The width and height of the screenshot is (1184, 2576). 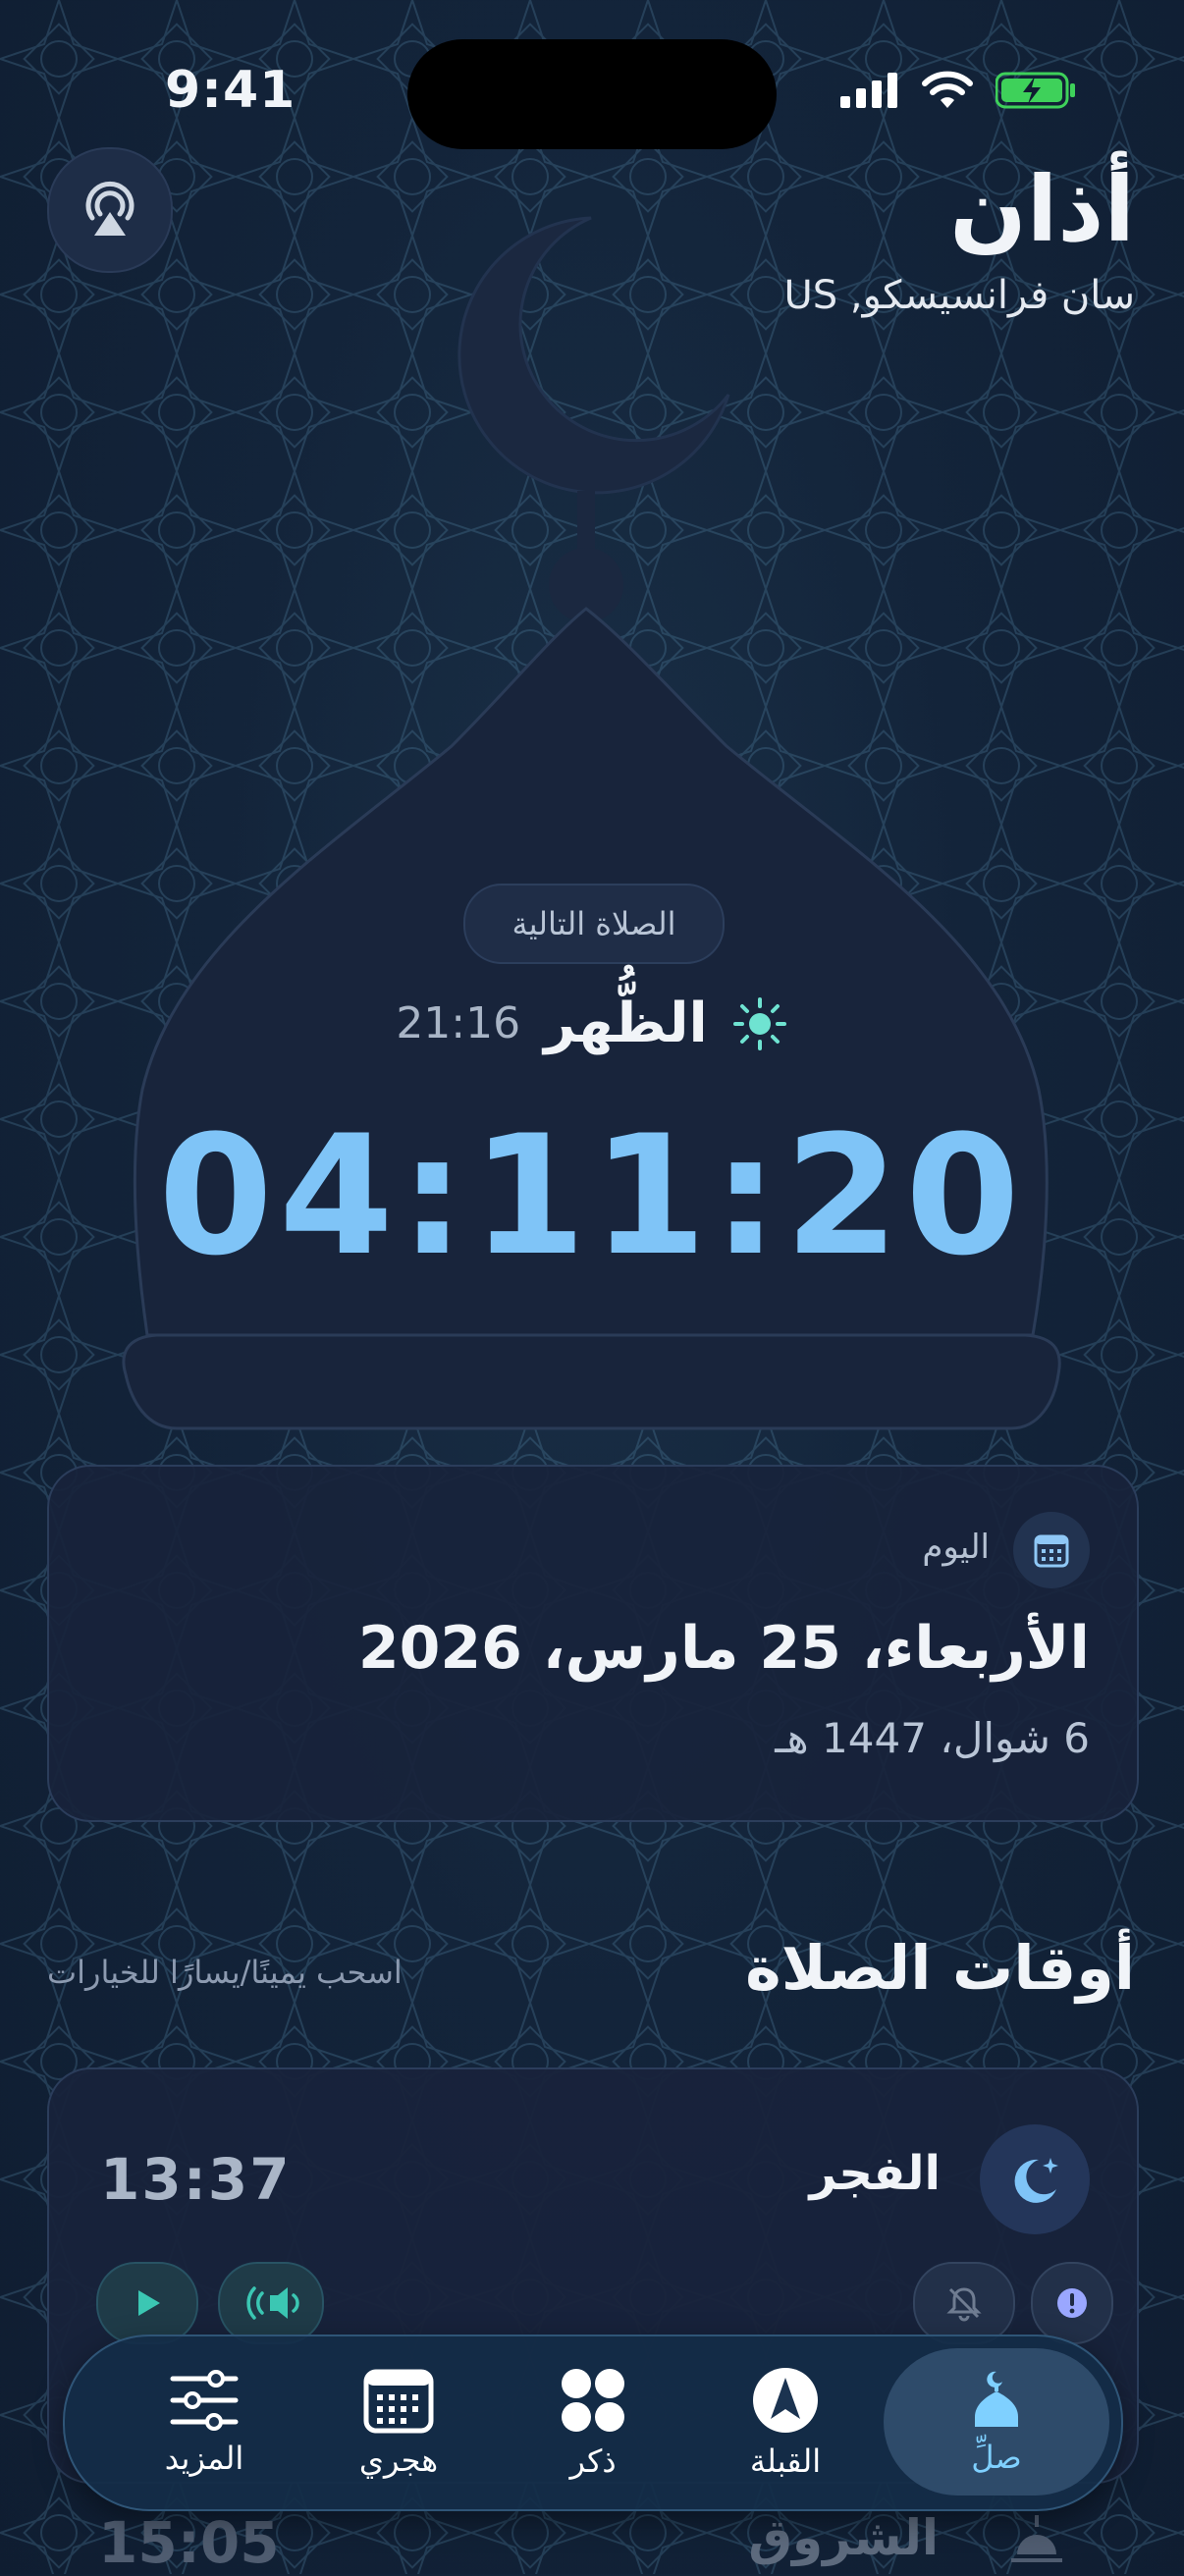 I want to click on app-title: أذان, so click(x=1042, y=209).